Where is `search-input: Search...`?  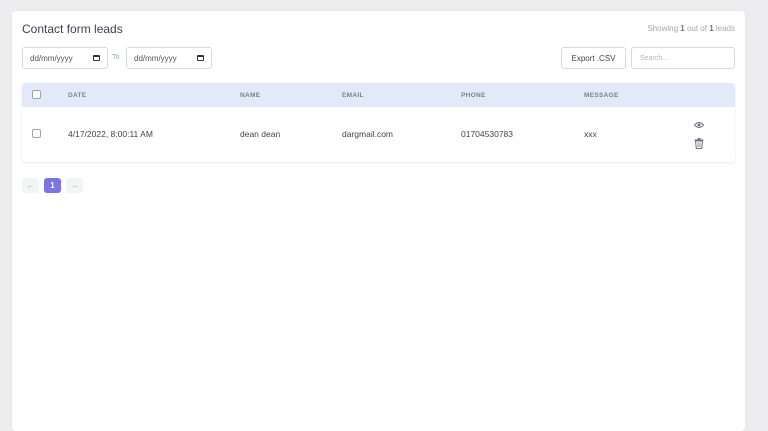 search-input: Search... is located at coordinates (683, 58).